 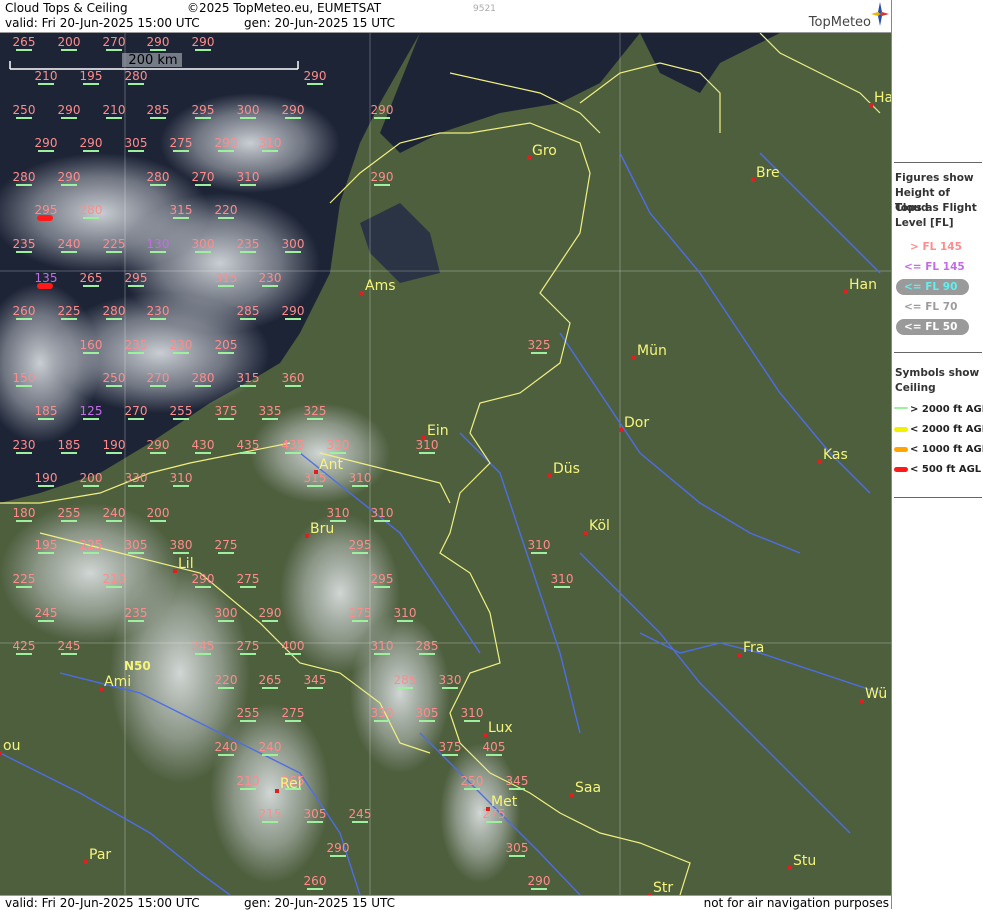 I want to click on flight-level-label: 360, so click(x=293, y=379).